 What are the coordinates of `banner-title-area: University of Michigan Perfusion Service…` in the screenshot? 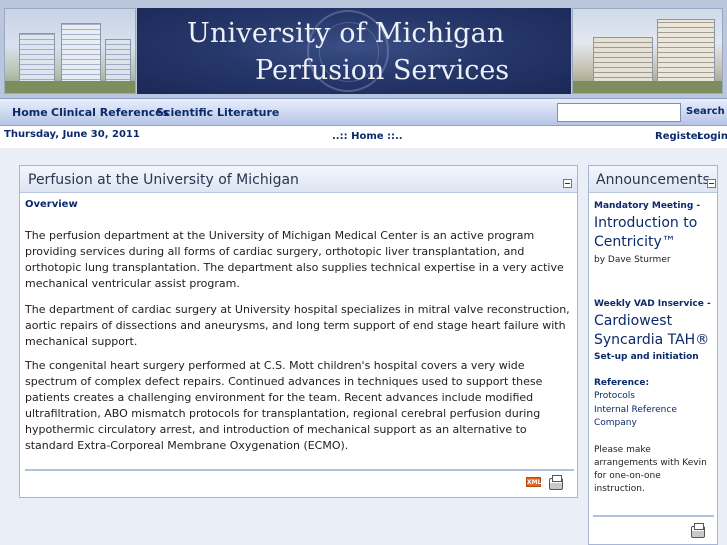 It's located at (354, 51).